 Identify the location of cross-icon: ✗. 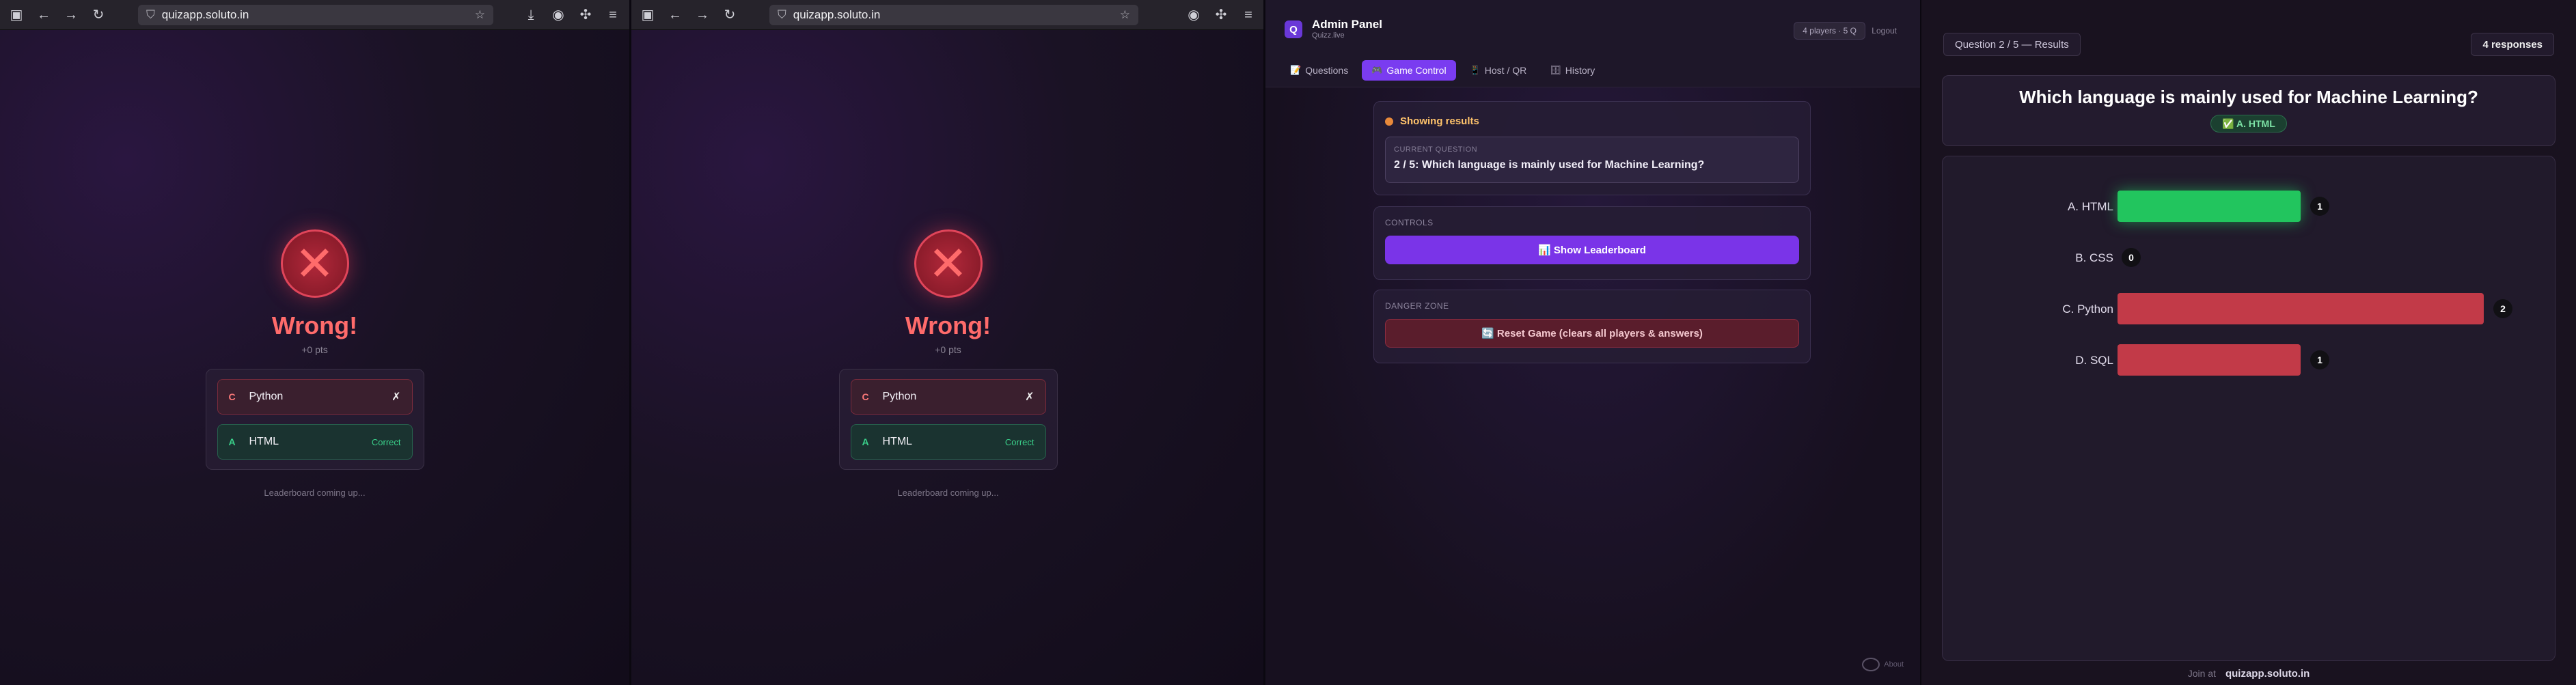
(396, 397).